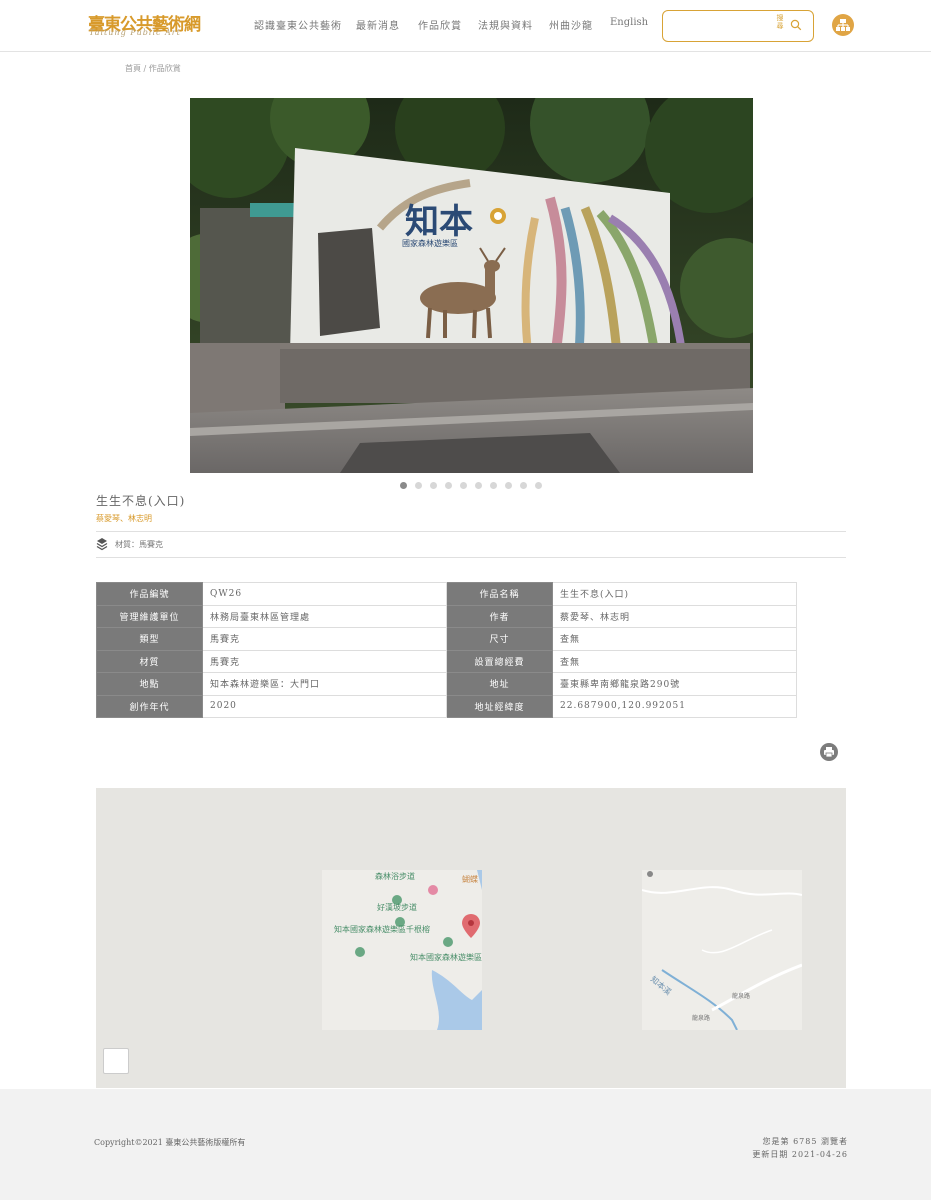 This screenshot has height=1200, width=931. What do you see at coordinates (674, 594) in the screenshot?
I see `table-value: 生生不息(入口)` at bounding box center [674, 594].